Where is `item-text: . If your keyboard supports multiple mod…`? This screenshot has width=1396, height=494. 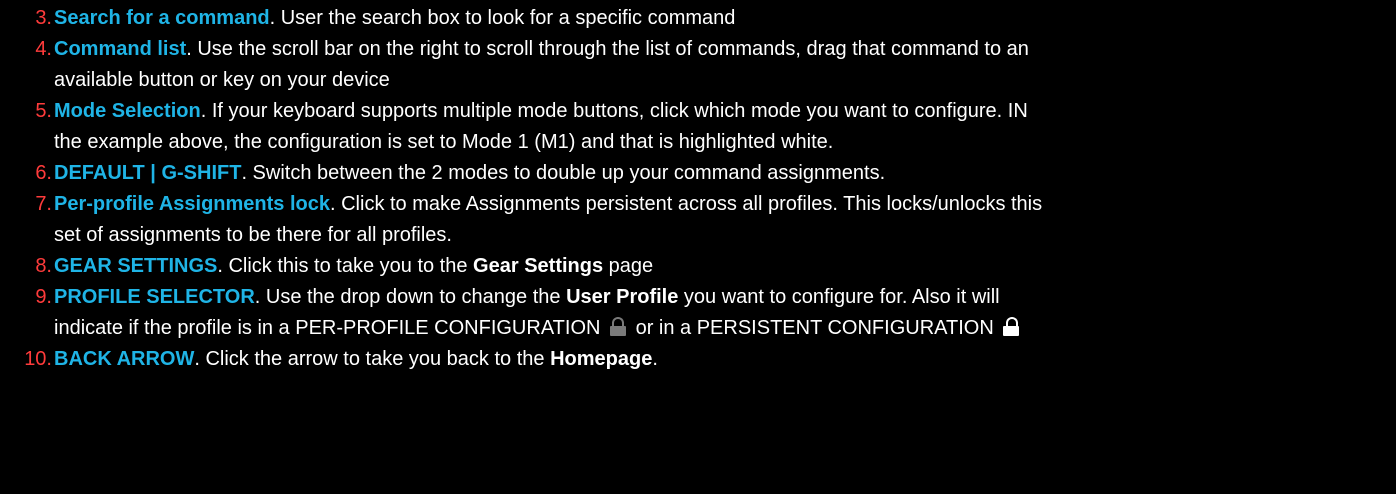
item-text: . If your keyboard supports multiple mod… is located at coordinates (614, 111).